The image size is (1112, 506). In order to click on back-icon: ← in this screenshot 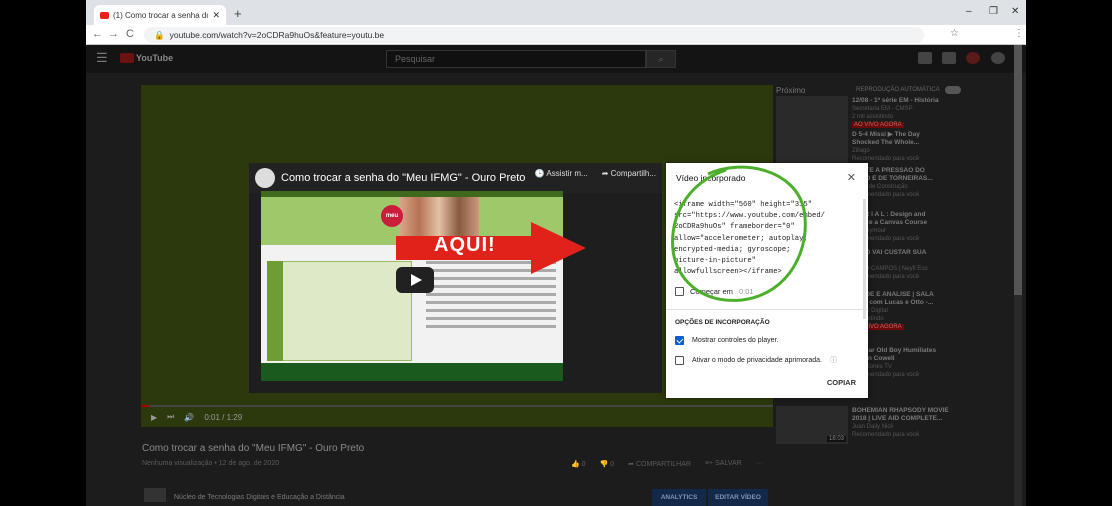, I will do `click(97, 34)`.